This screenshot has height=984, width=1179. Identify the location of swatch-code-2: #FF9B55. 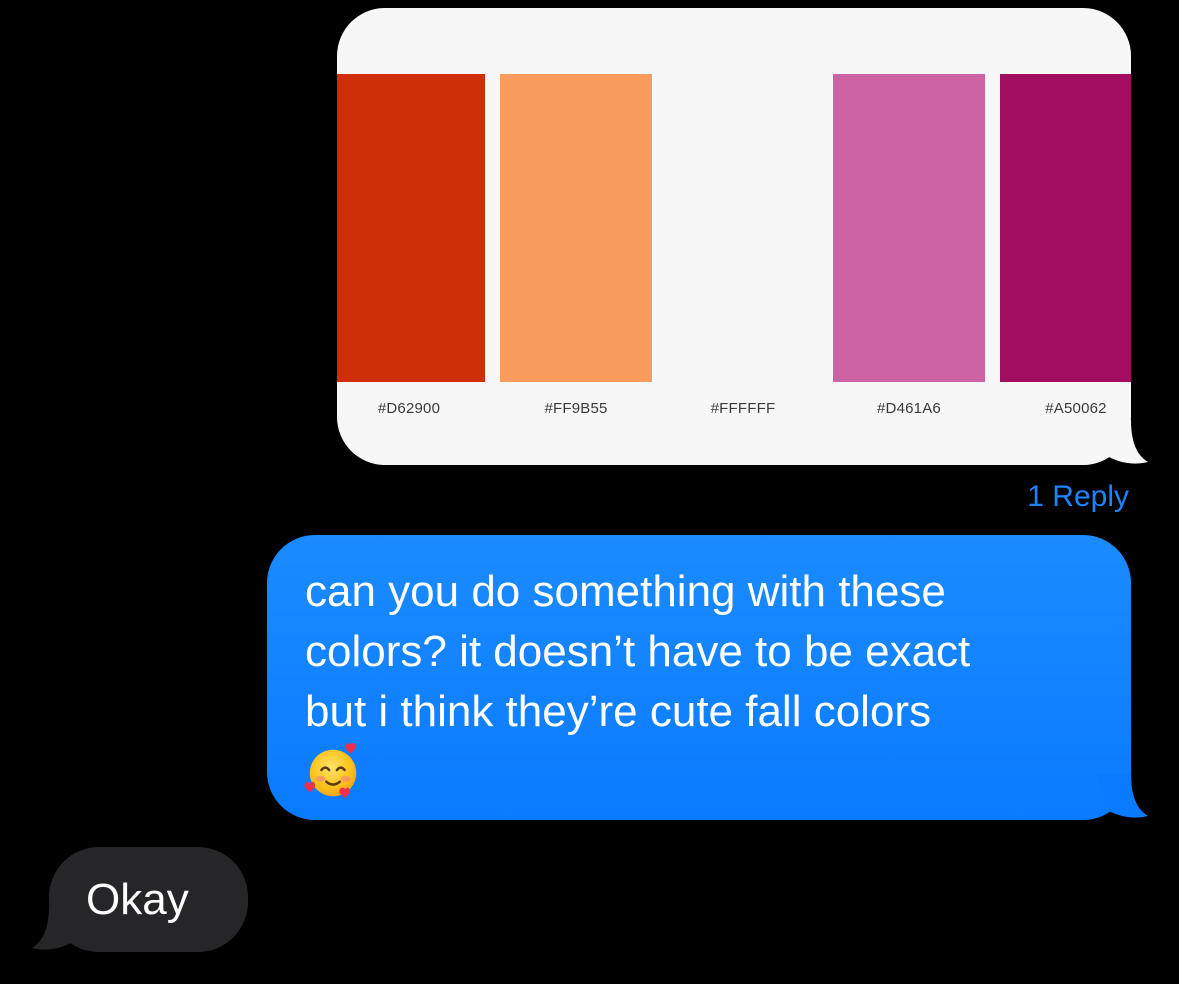
(576, 408).